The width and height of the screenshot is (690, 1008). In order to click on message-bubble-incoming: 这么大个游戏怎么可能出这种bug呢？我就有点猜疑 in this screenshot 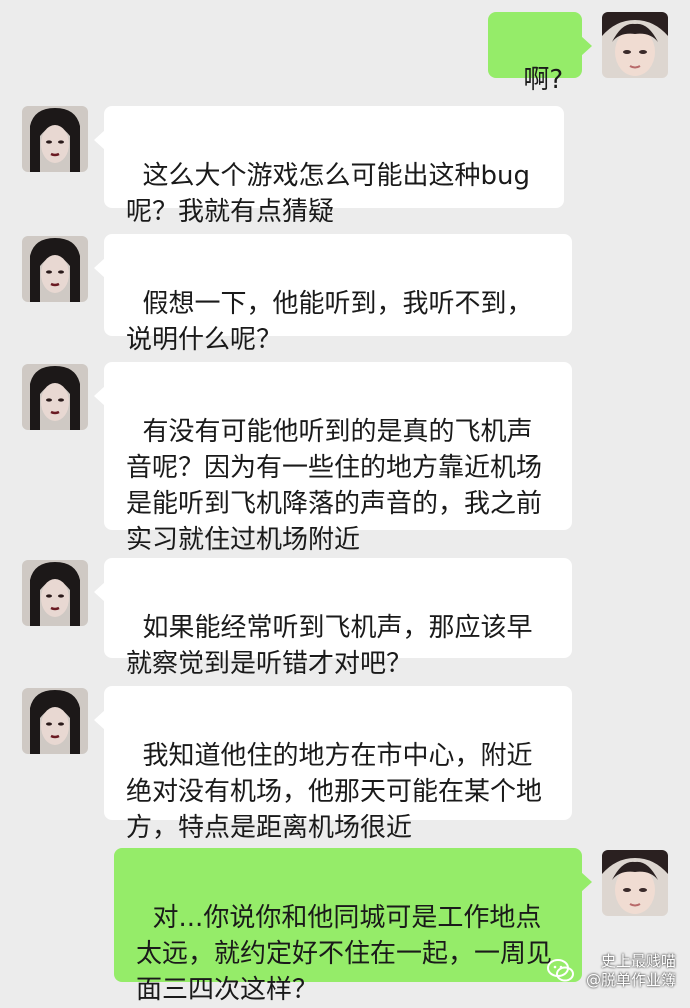, I will do `click(329, 166)`.